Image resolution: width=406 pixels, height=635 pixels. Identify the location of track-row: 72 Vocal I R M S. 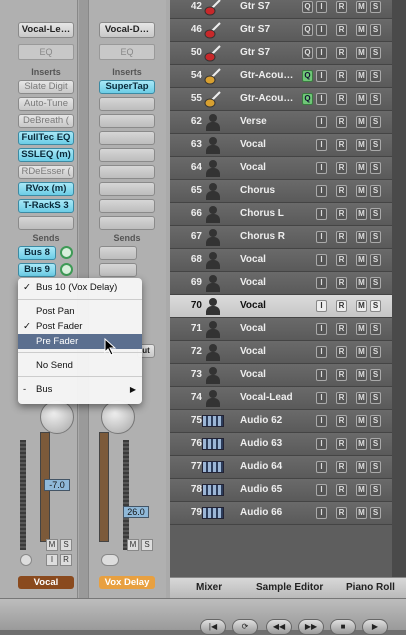
(281, 352).